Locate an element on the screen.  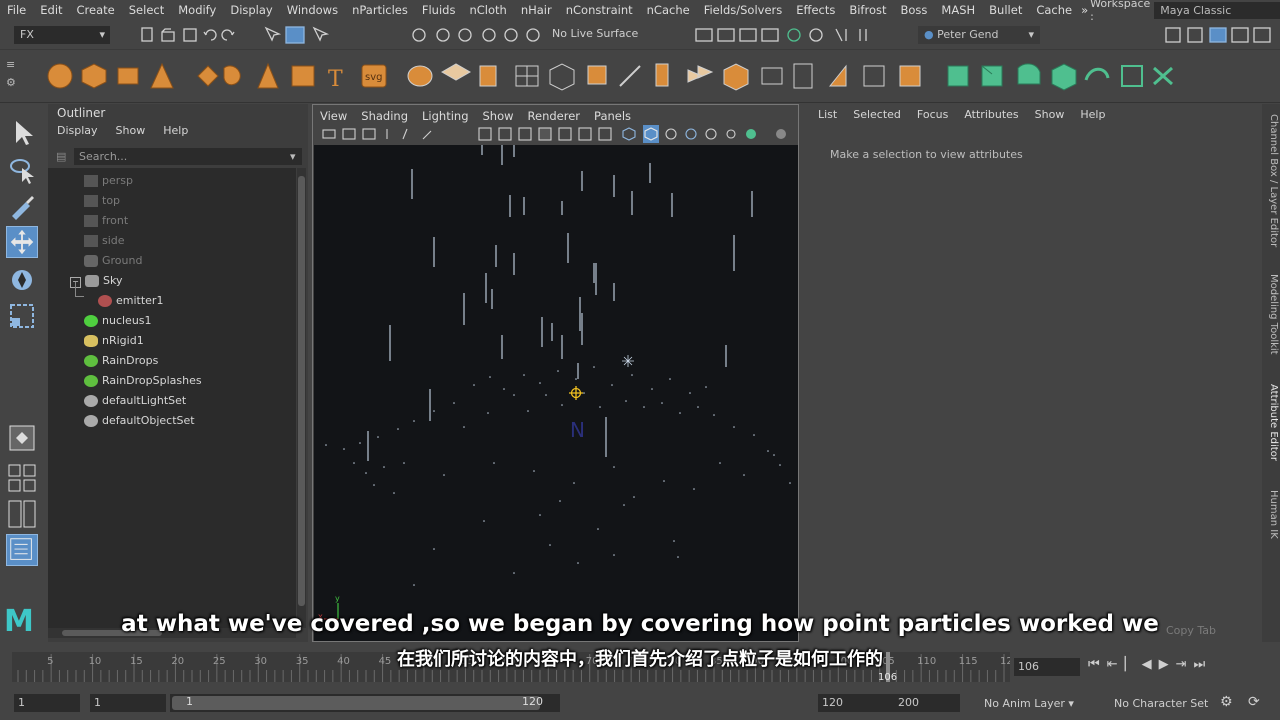
outliner-item-nucleus1: nucleus1 is located at coordinates (118, 321).